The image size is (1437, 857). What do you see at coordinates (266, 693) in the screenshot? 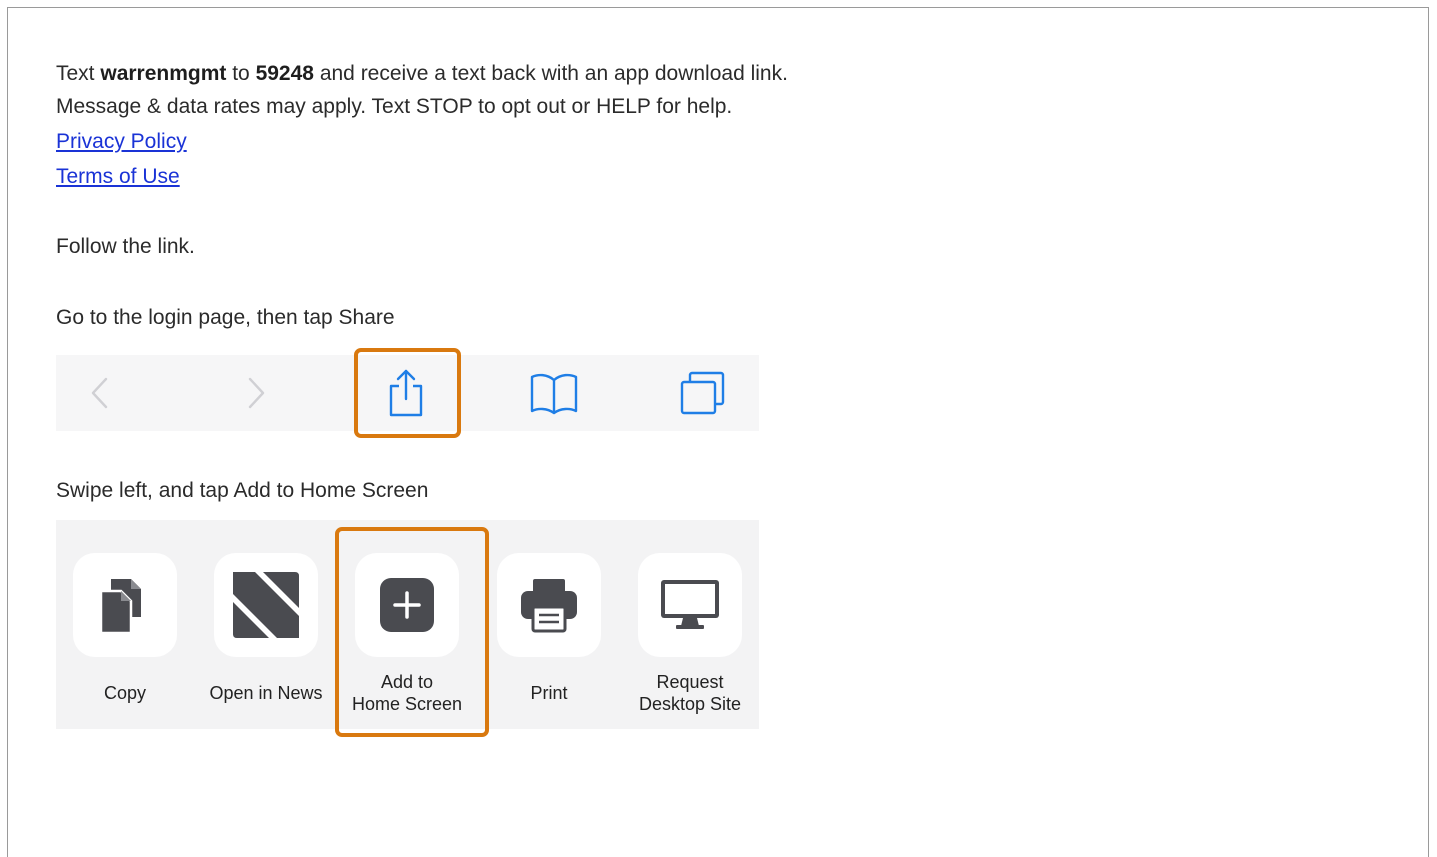
I see `open-in-news-label: Open in News` at bounding box center [266, 693].